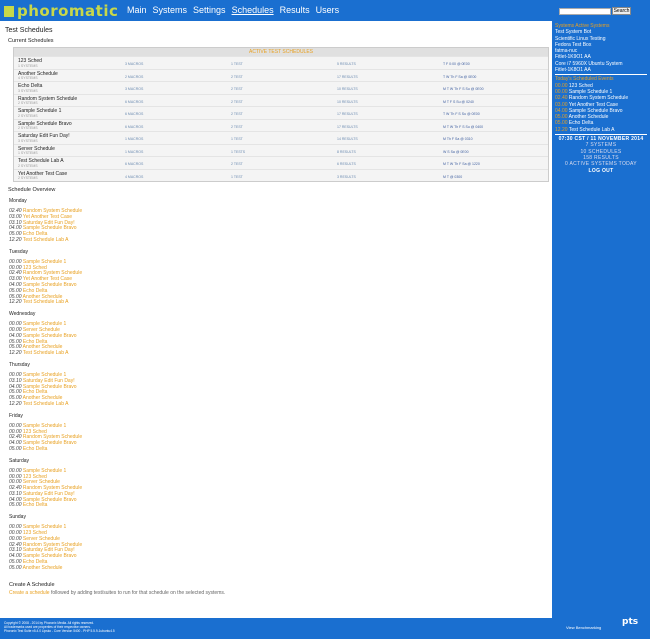 The height and width of the screenshot is (639, 650). Describe the element at coordinates (43, 568) in the screenshot. I see `event-link: Another Schedule` at that location.